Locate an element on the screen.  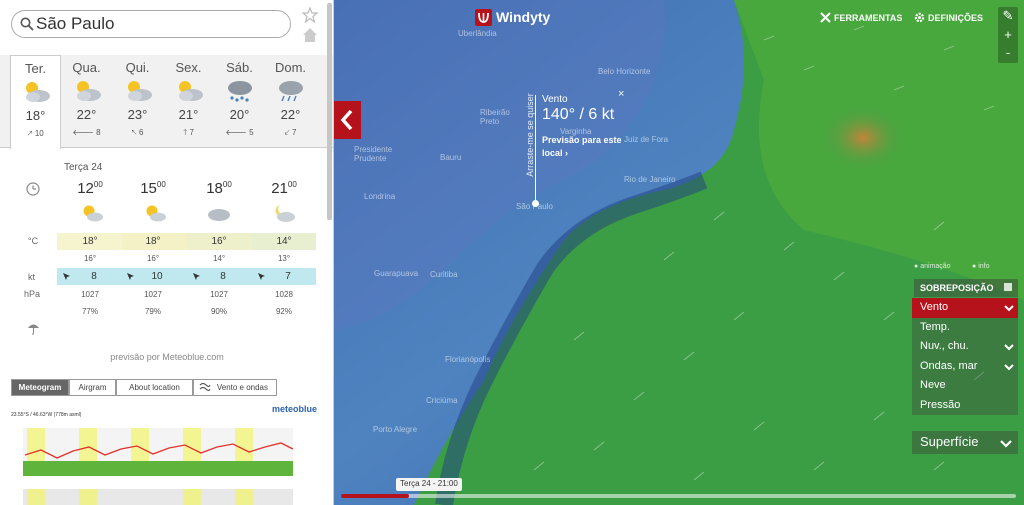
wind-waves-label: Vento e ondas is located at coordinates (242, 387).